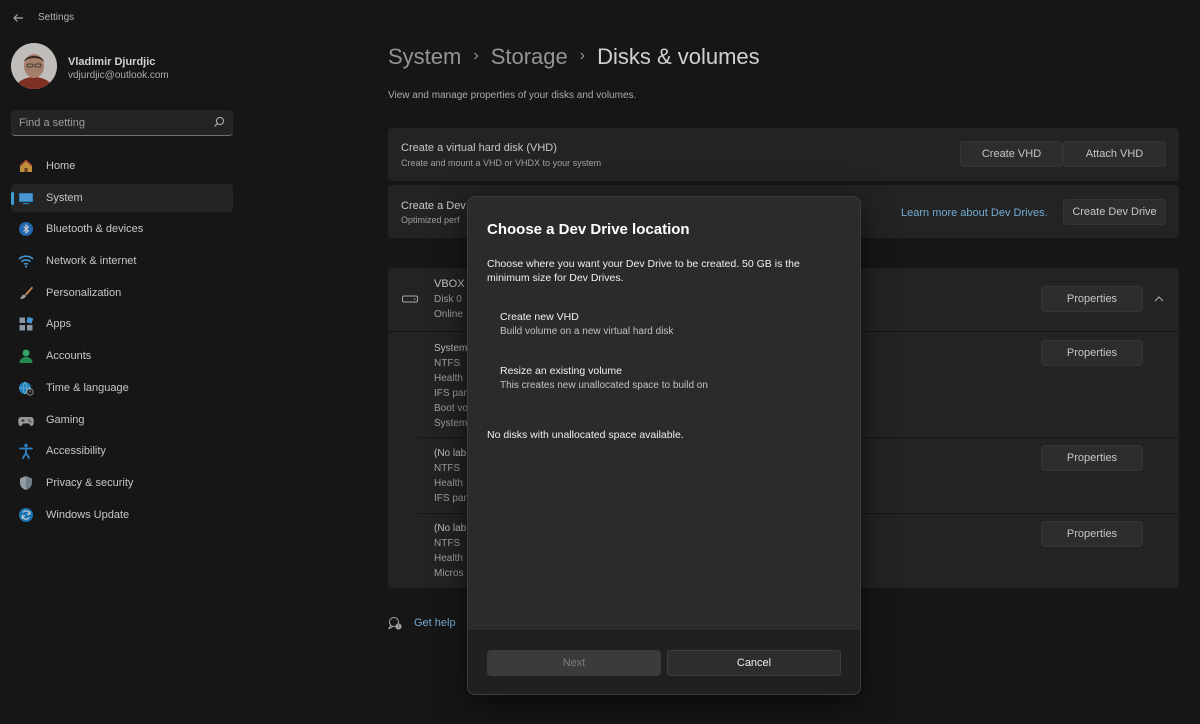 This screenshot has height=724, width=1200. What do you see at coordinates (664, 662) in the screenshot?
I see `dialog-footer: Next Cancel` at bounding box center [664, 662].